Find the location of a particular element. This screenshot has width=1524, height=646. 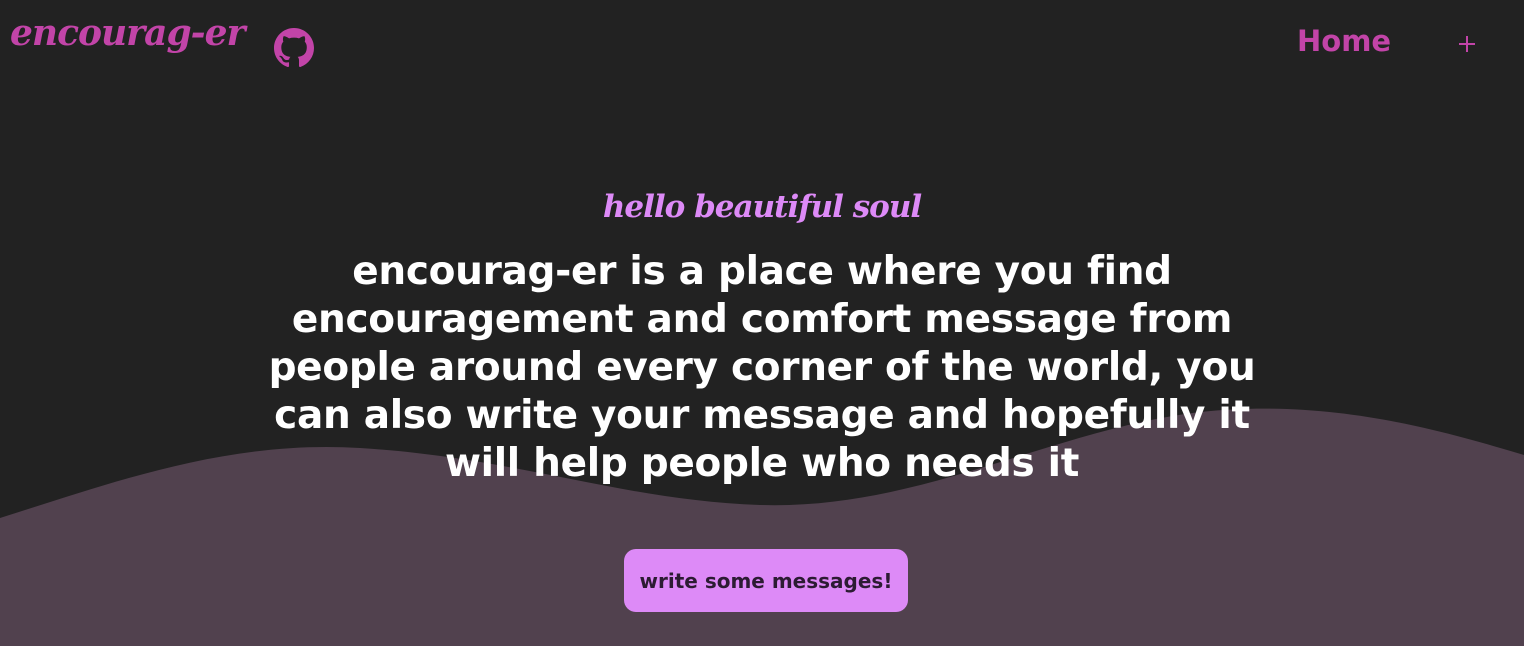

github-icon is located at coordinates (294, 48).